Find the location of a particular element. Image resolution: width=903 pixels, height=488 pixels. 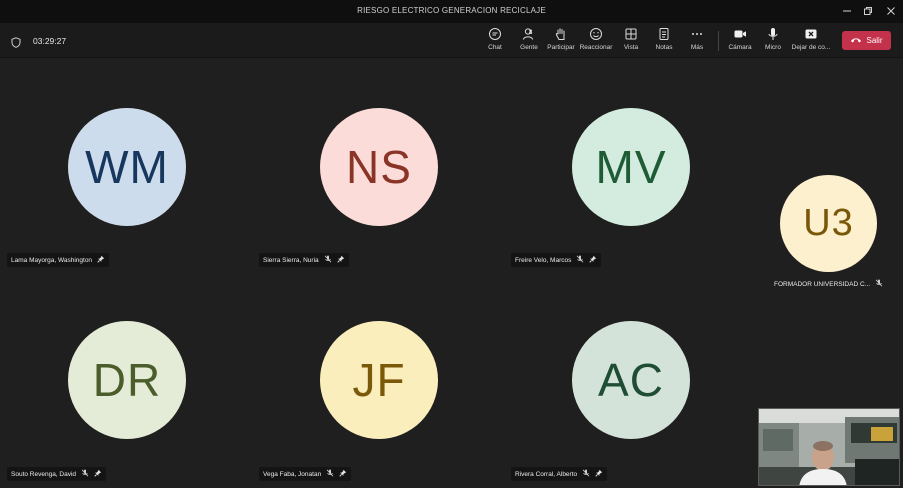

restore-icon is located at coordinates (868, 11).